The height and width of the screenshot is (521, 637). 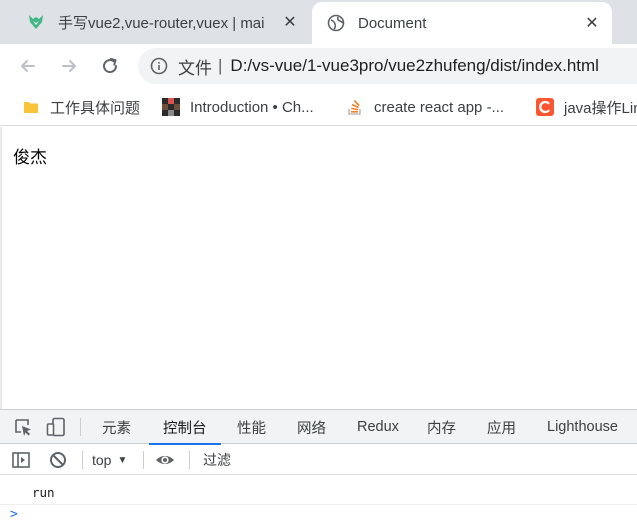 I want to click on reload-button, so click(x=110, y=66).